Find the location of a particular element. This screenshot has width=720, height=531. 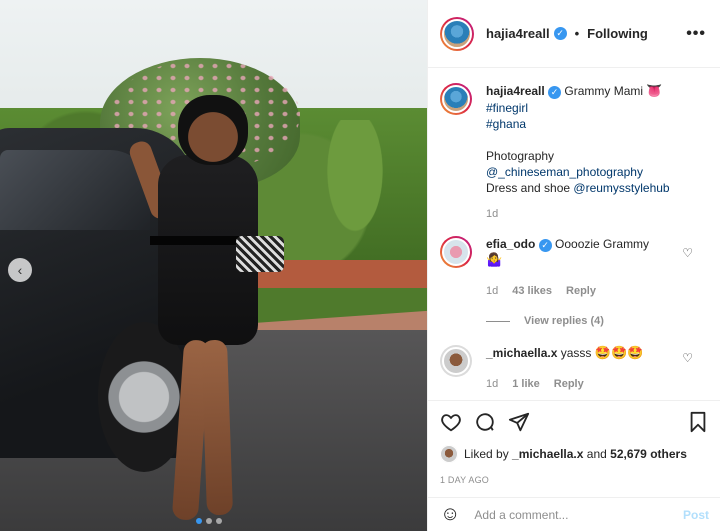

photo-car-window is located at coordinates (75, 190).